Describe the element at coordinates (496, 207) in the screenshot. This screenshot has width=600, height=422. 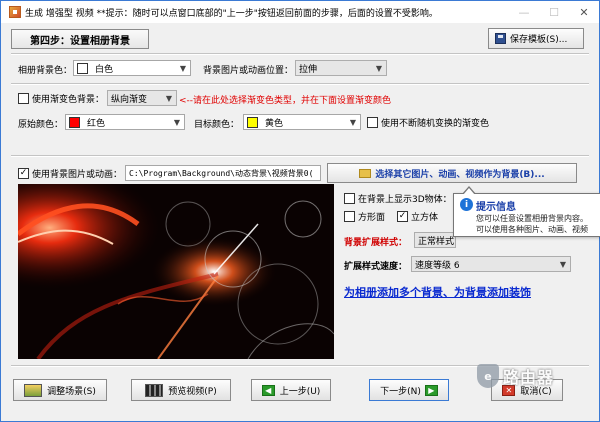
I see `tooltip-title: 提示信息` at that location.